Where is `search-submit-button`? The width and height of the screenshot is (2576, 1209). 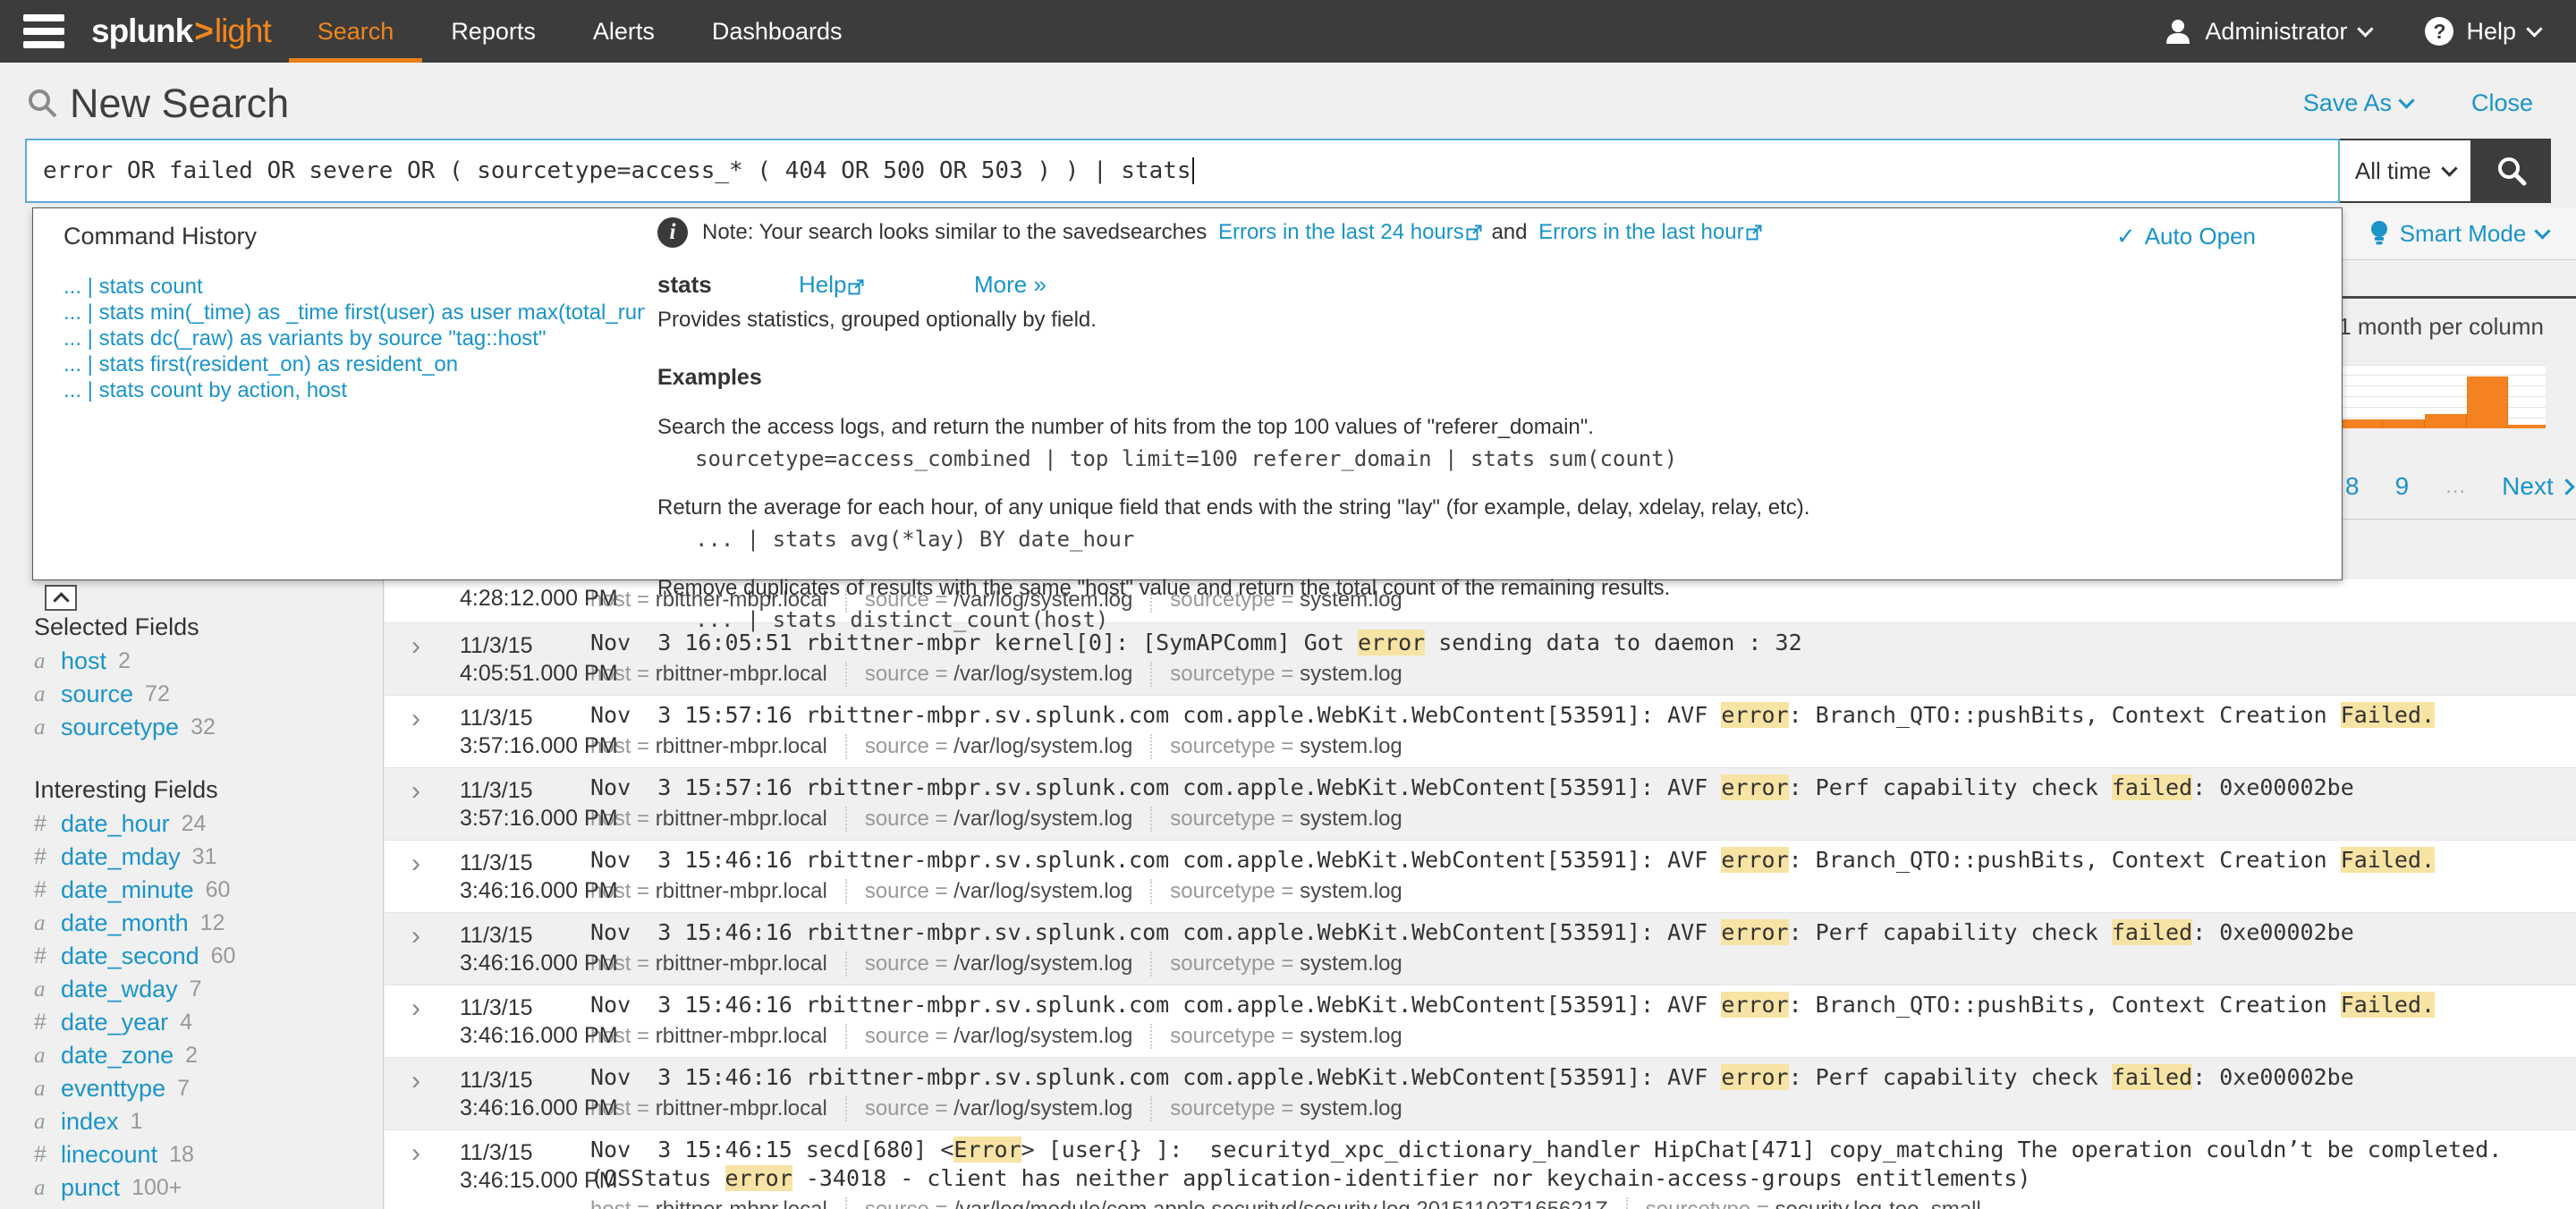 search-submit-button is located at coordinates (2511, 171).